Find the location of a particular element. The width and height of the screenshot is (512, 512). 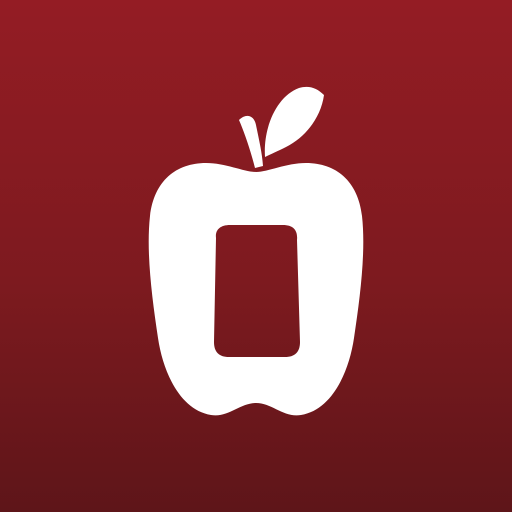

apple-stem is located at coordinates (251, 141).